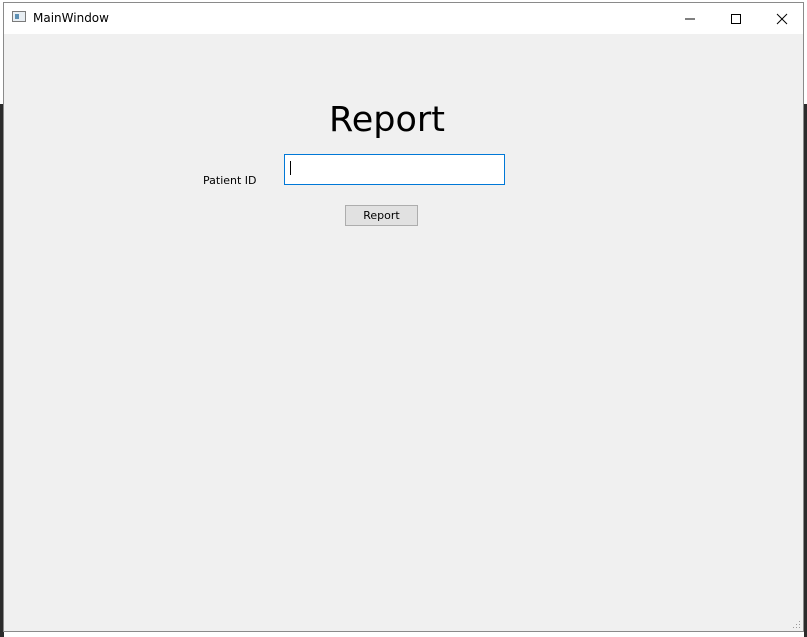  Describe the element at coordinates (796, 624) in the screenshot. I see `resize-grip-icon` at that location.